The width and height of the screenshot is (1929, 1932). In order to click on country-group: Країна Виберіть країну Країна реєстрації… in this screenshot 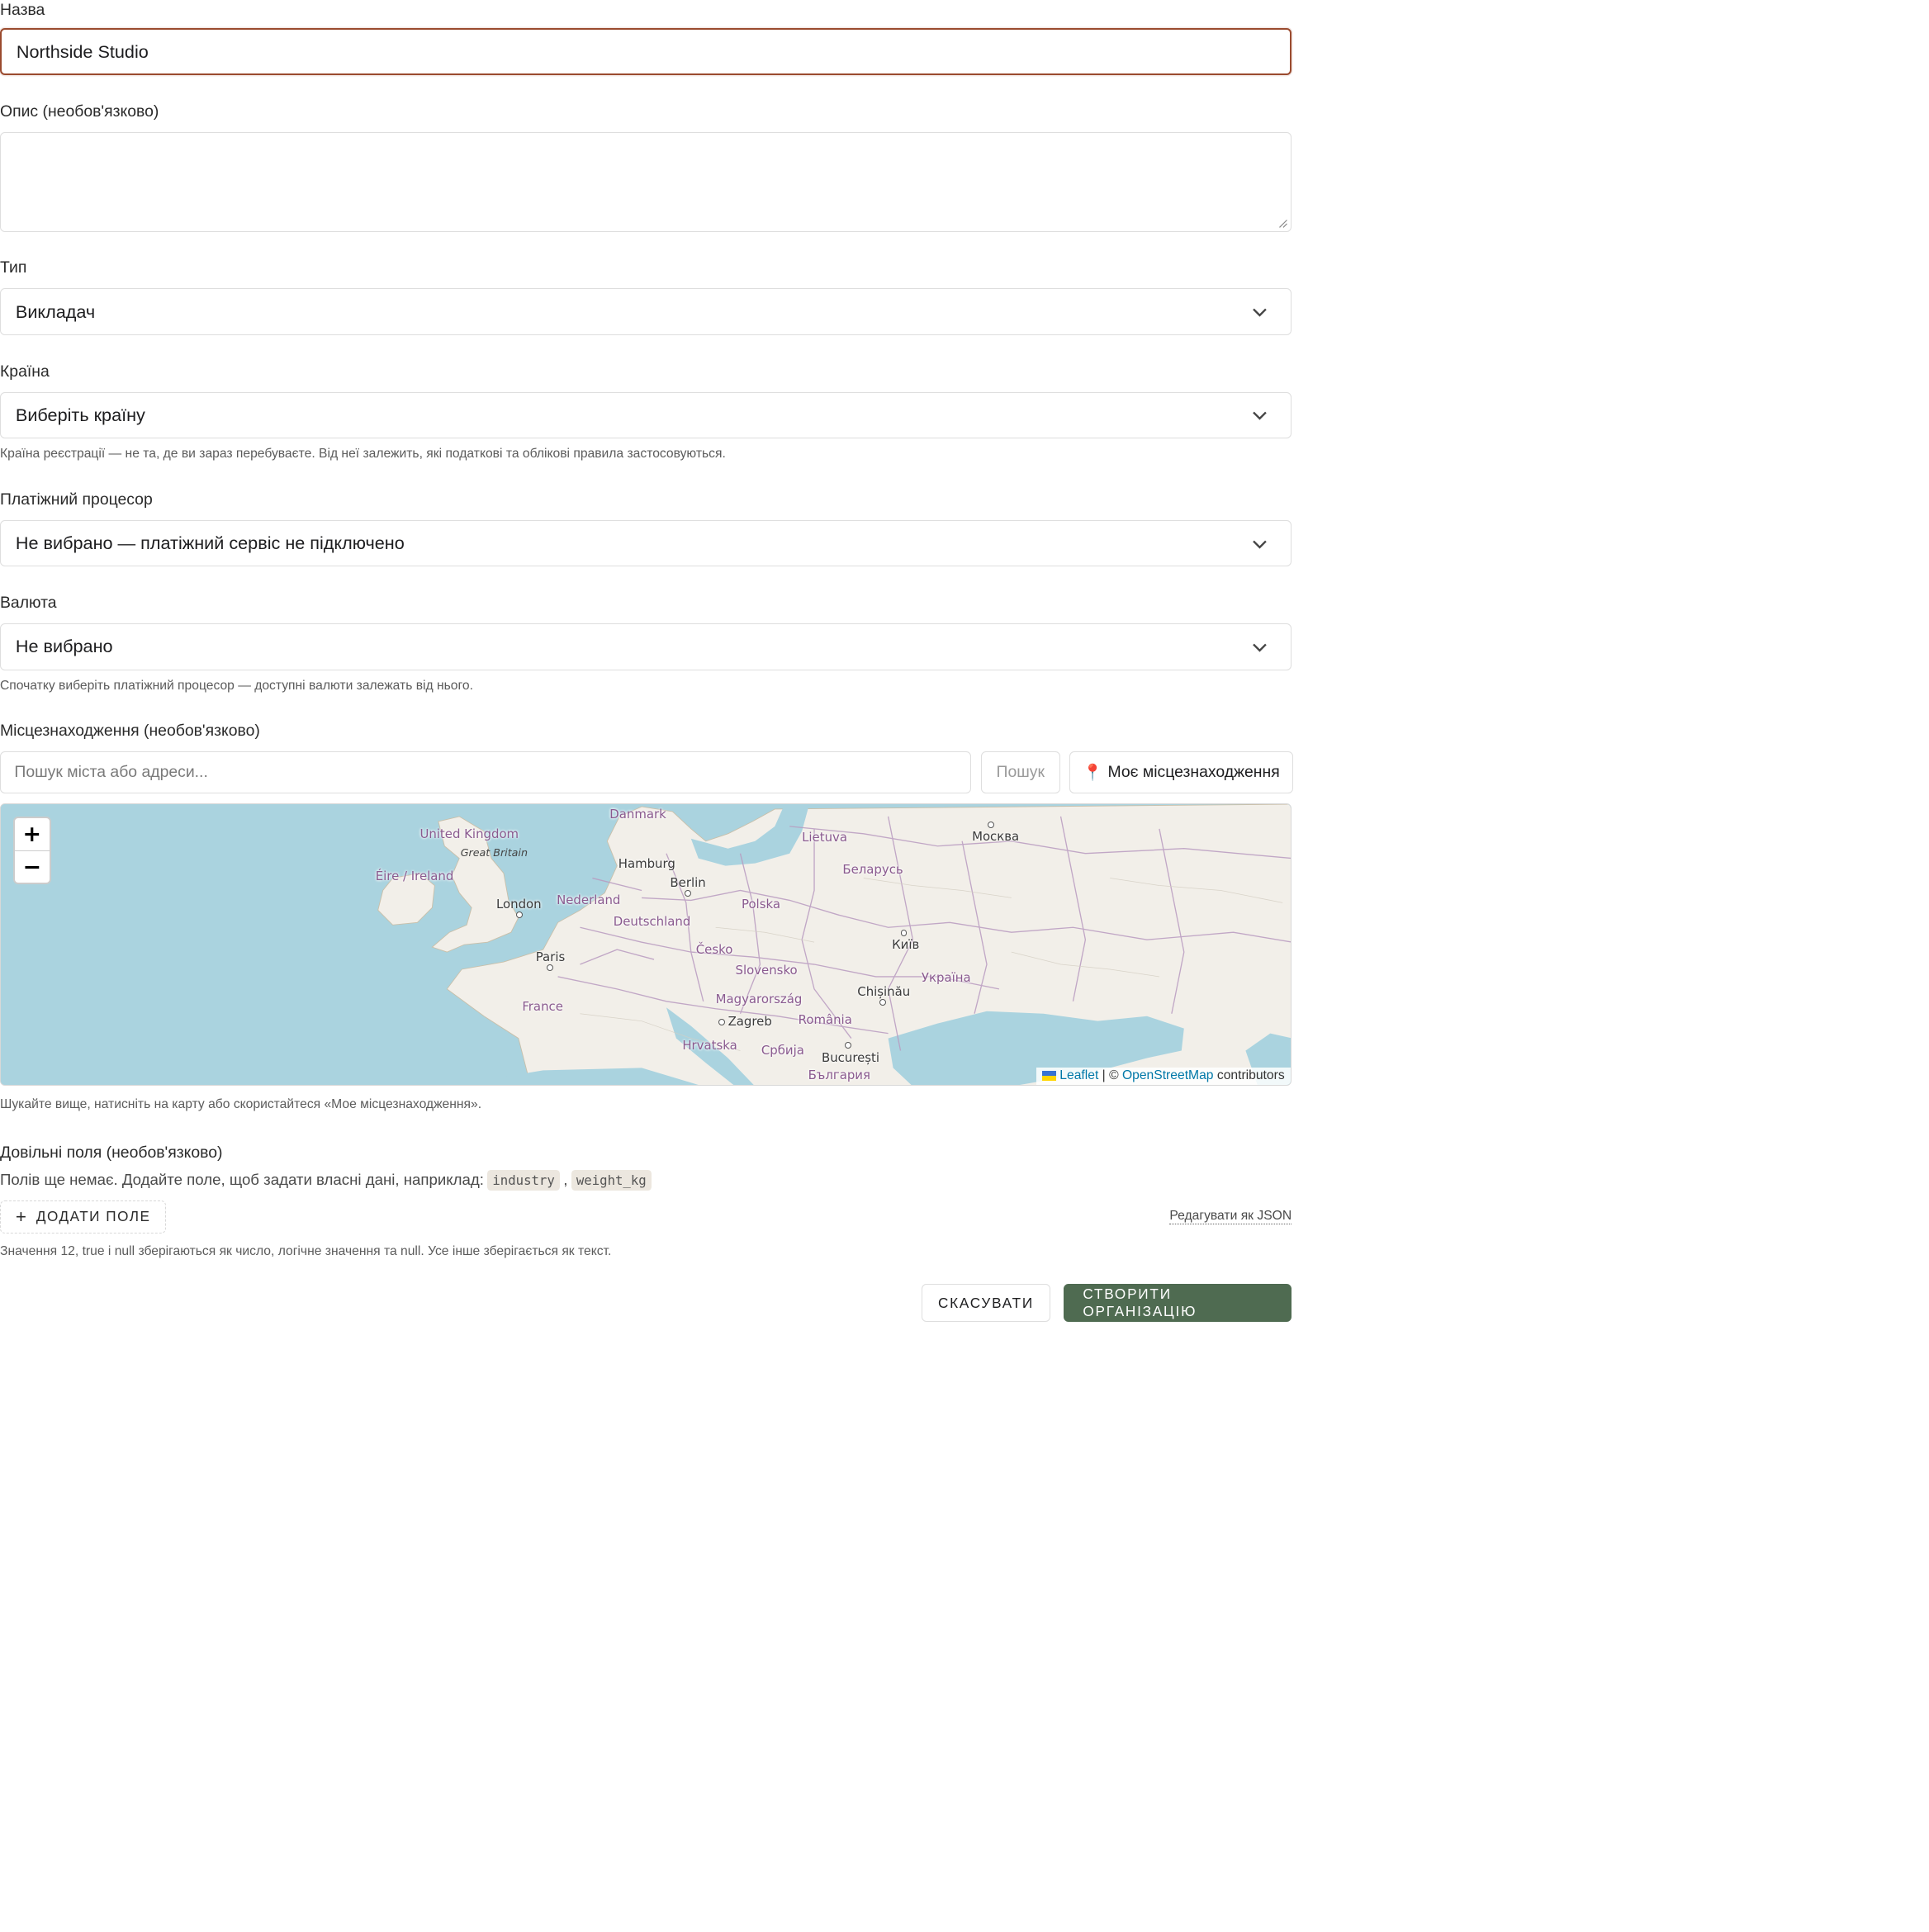, I will do `click(646, 412)`.